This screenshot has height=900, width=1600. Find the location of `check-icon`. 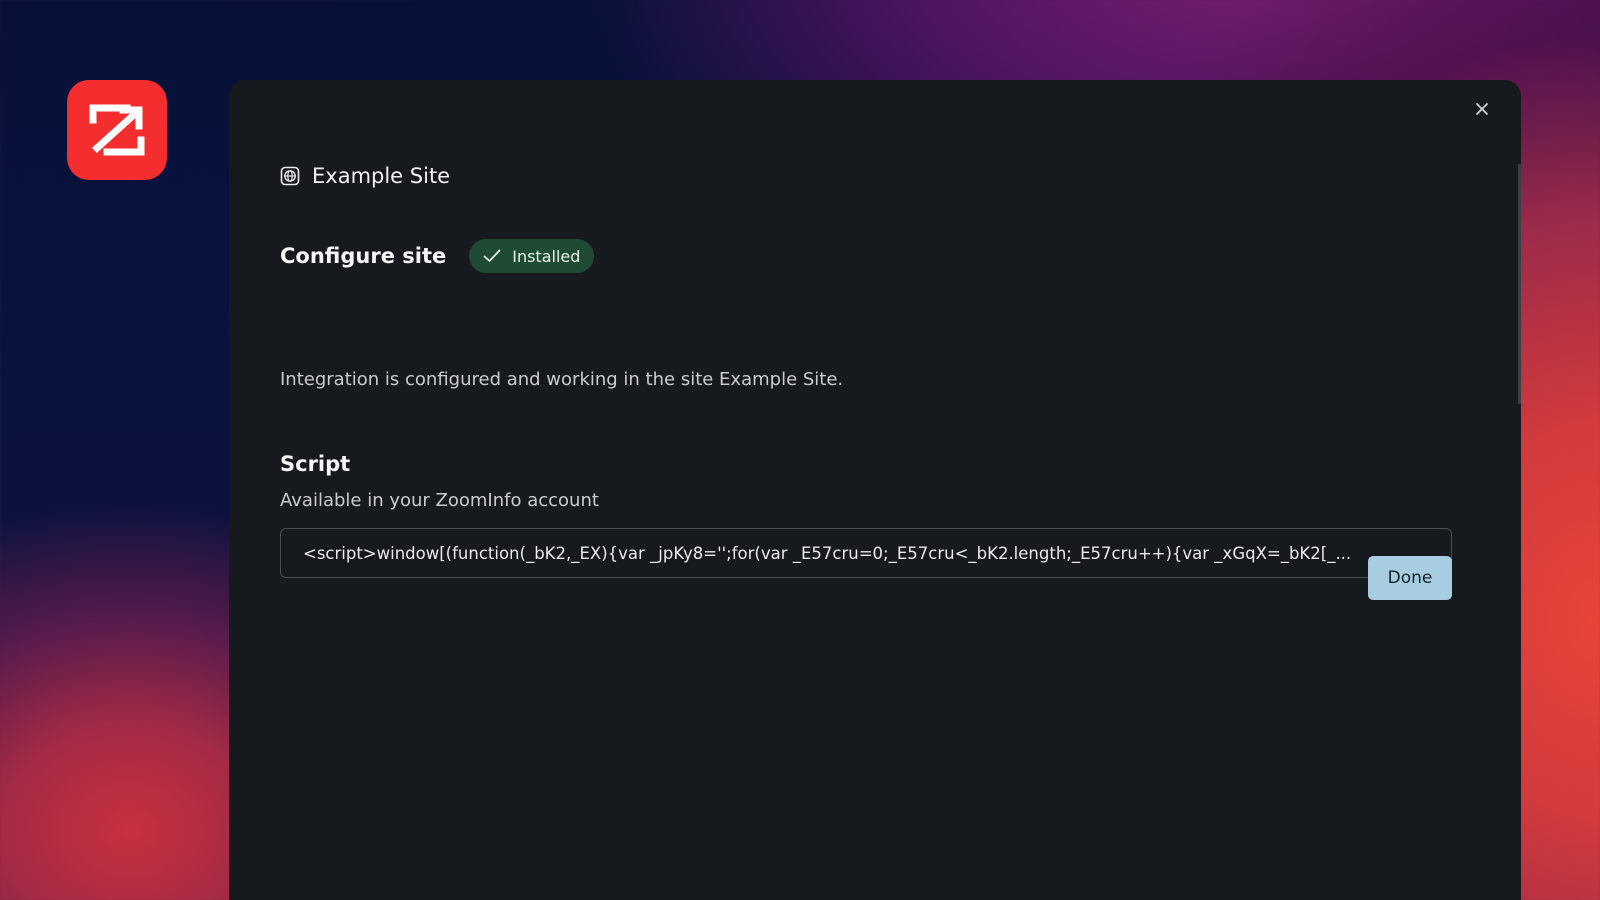

check-icon is located at coordinates (492, 255).